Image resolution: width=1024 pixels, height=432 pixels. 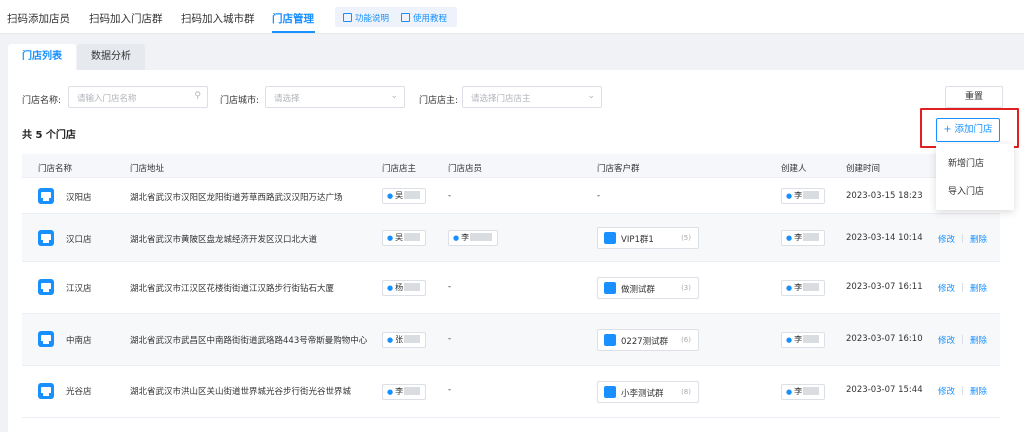 What do you see at coordinates (966, 162) in the screenshot?
I see `menu-item-new-store: 新增门店` at bounding box center [966, 162].